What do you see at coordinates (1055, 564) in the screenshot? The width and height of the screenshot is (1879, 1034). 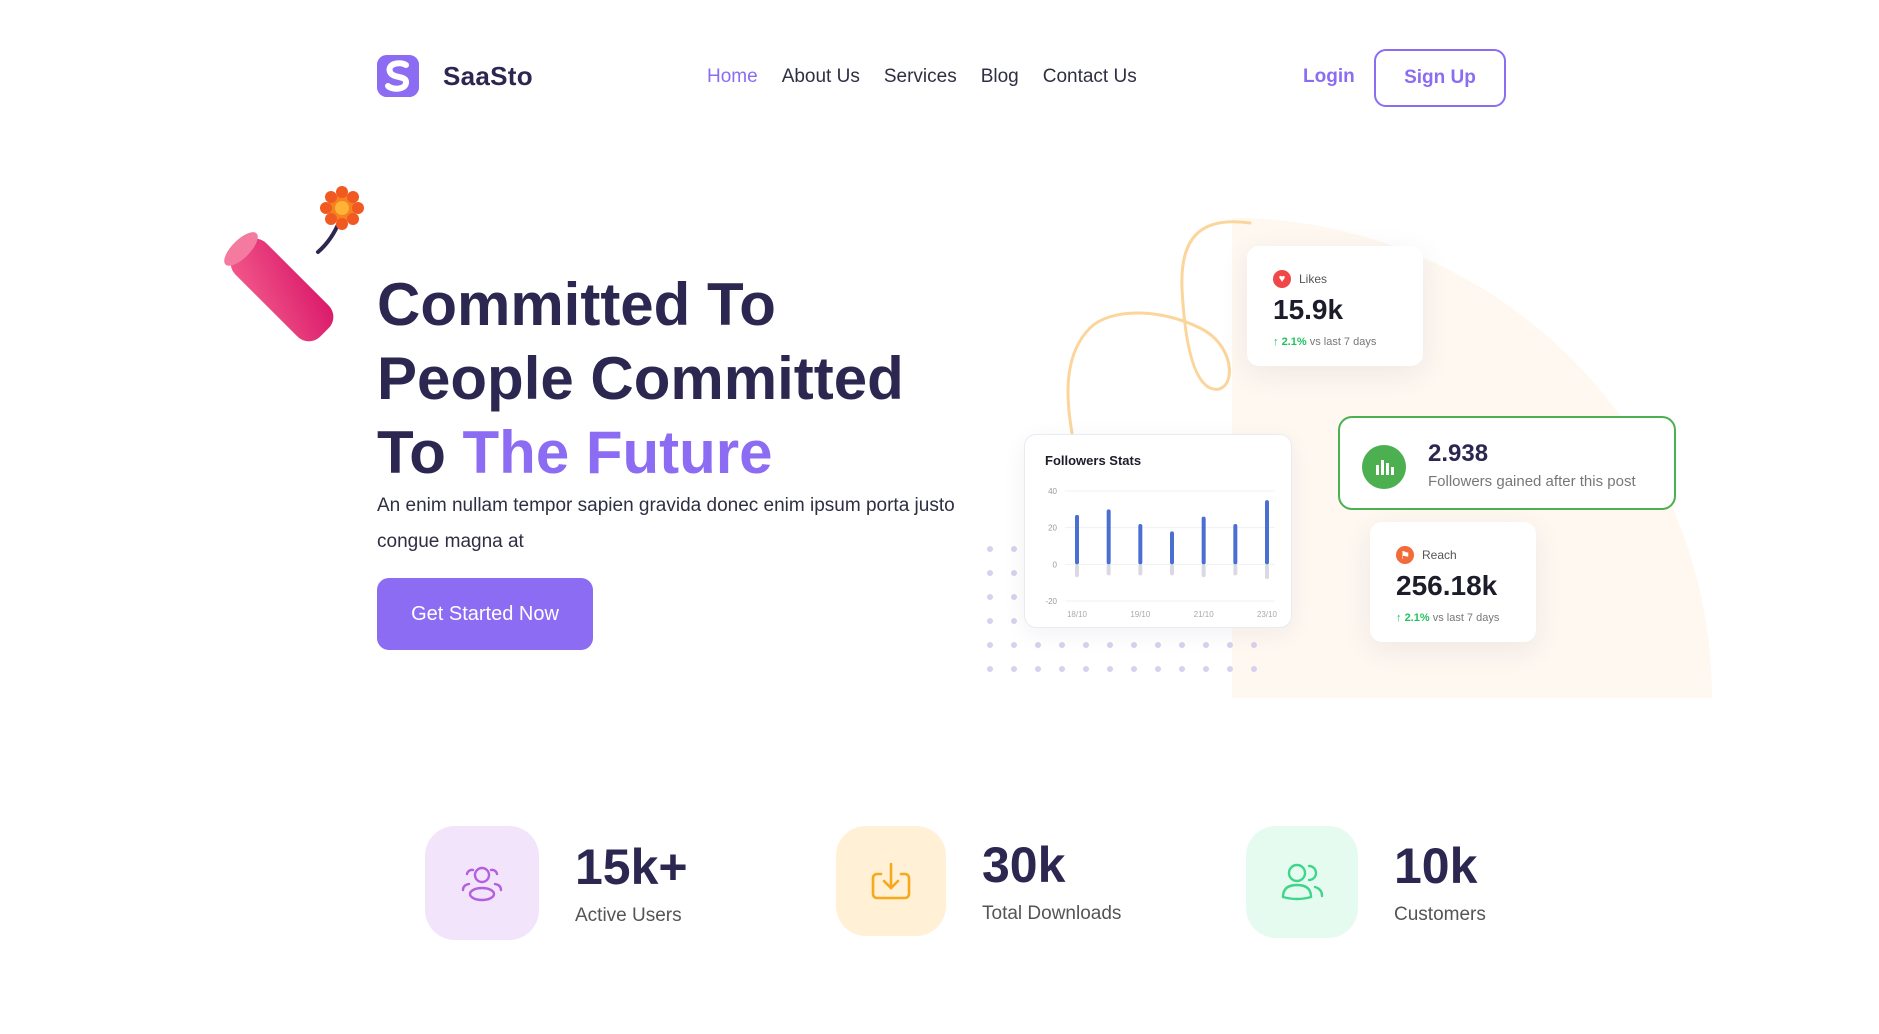 I see `chart-y-tick: 0` at bounding box center [1055, 564].